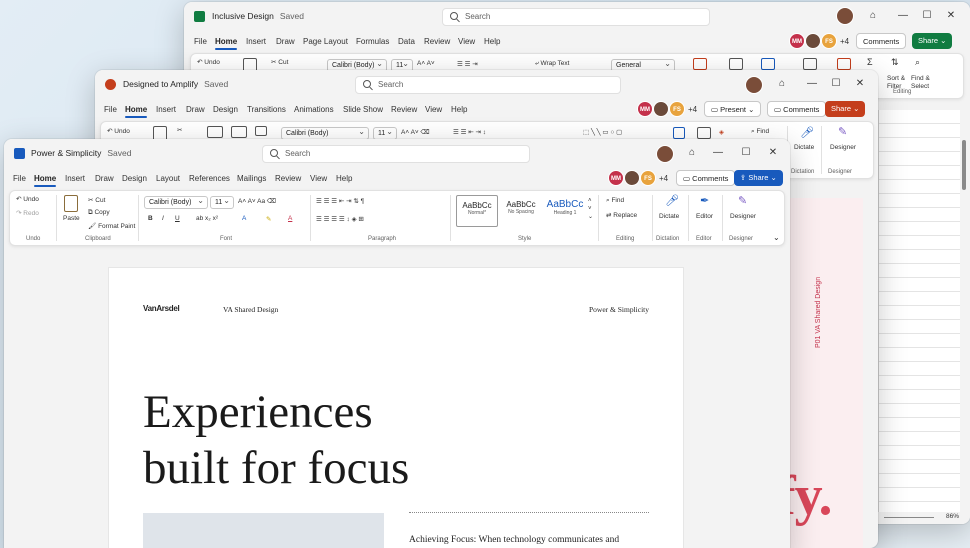  What do you see at coordinates (920, 311) in the screenshot?
I see `spreadsheet-grid` at bounding box center [920, 311].